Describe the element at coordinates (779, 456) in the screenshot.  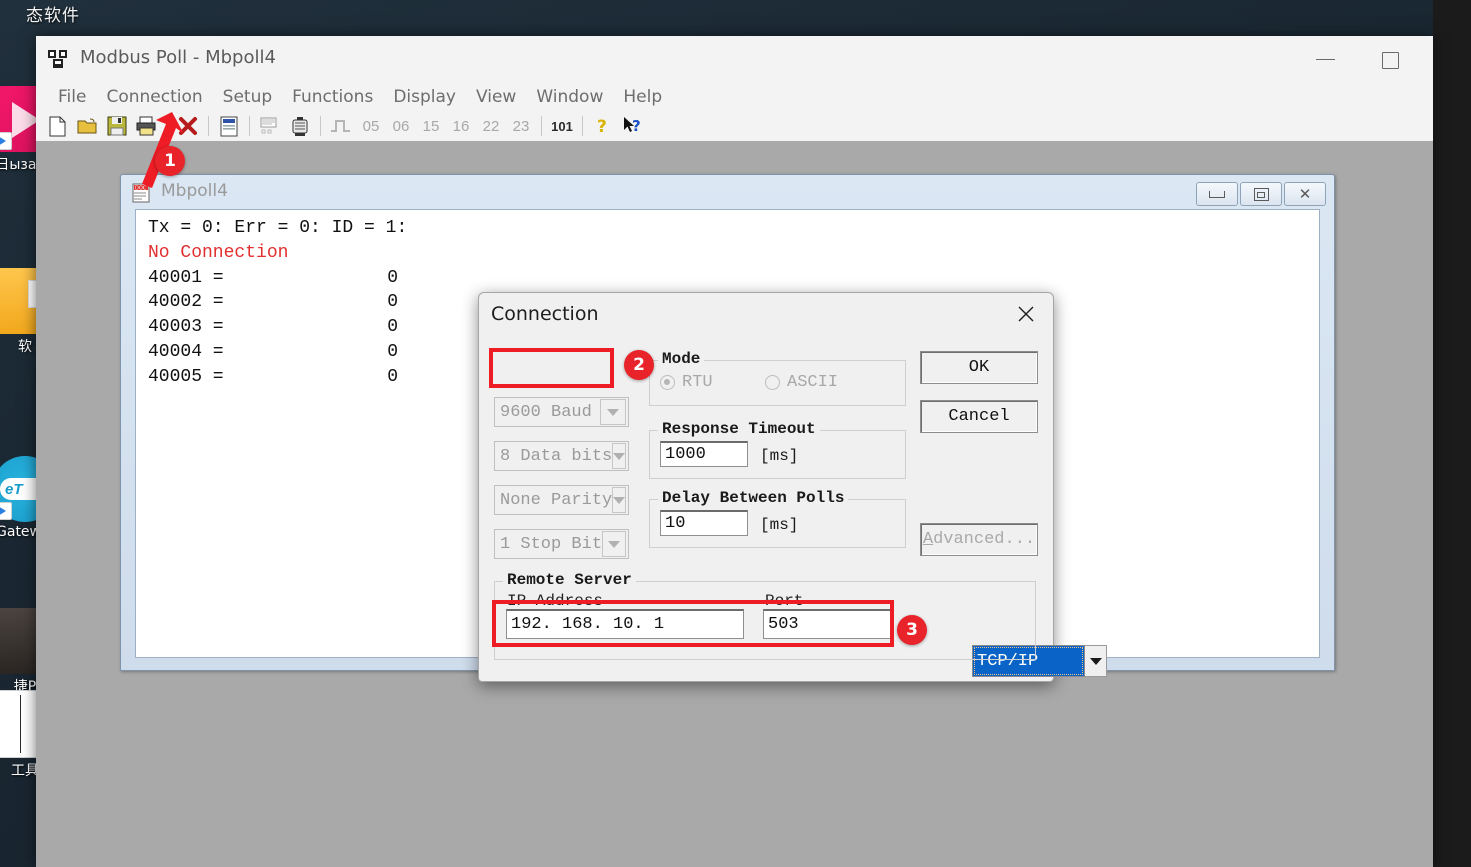
I see `response-timeout-unit: [ms]` at that location.